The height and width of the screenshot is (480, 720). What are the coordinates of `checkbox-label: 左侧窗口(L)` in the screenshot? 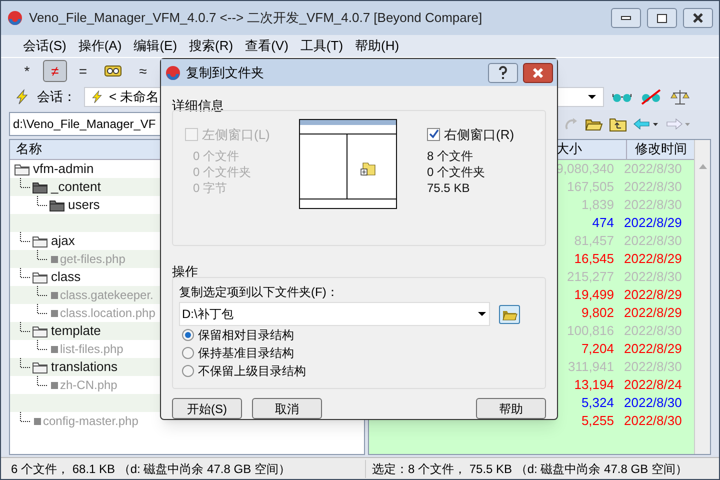 It's located at (236, 135).